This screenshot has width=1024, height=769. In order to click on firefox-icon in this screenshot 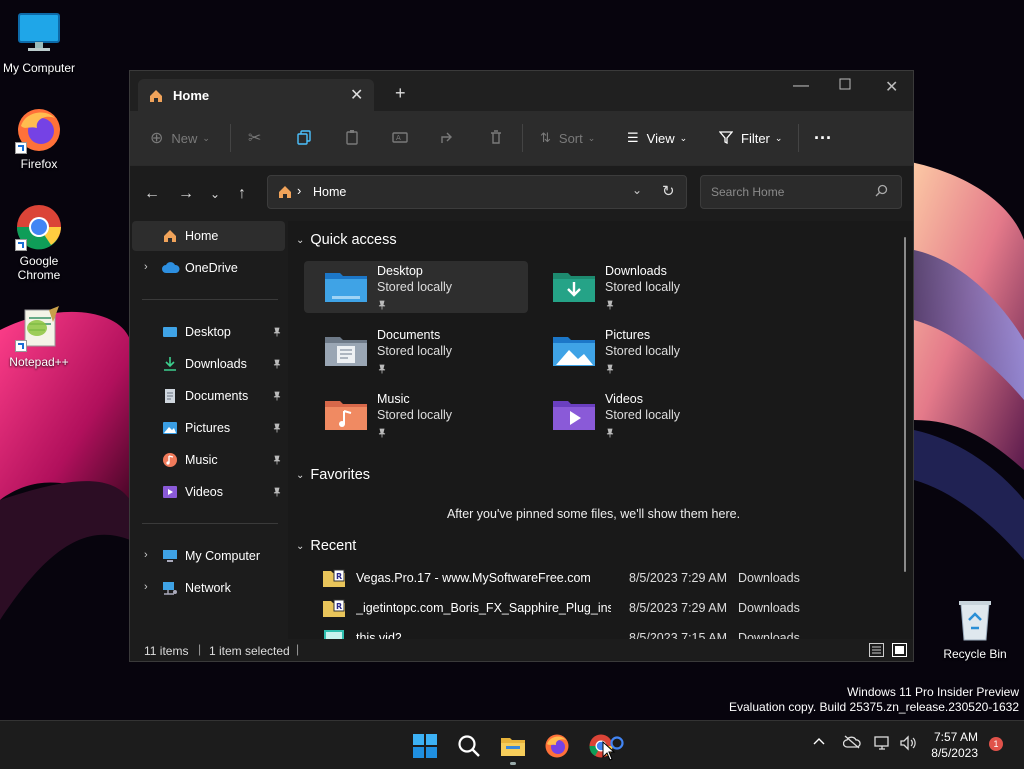, I will do `click(557, 746)`.